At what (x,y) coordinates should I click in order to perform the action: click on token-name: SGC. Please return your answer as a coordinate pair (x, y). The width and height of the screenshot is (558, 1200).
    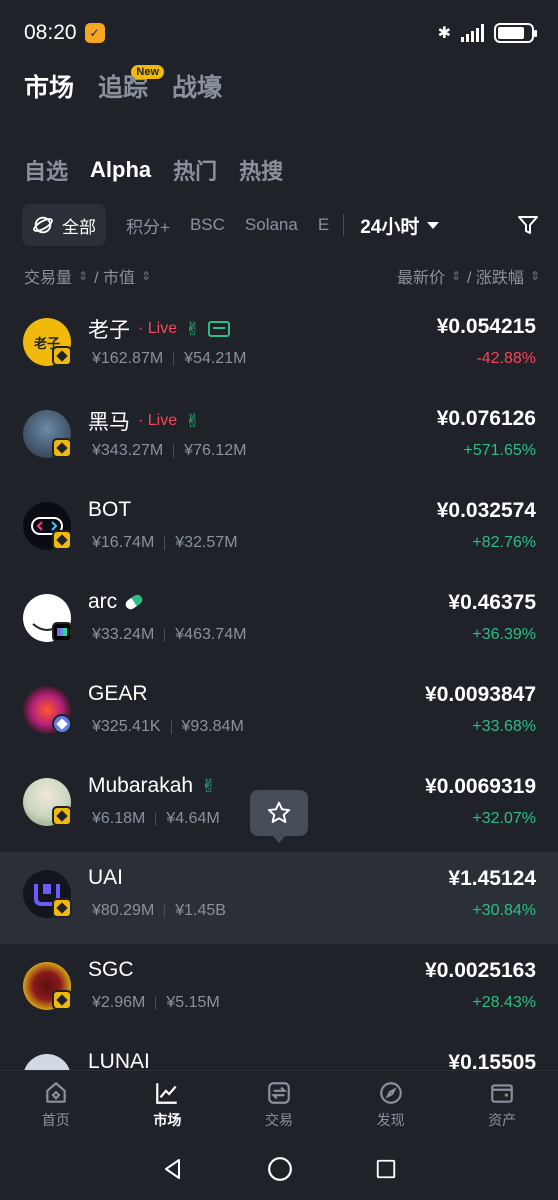
    Looking at the image, I should click on (111, 969).